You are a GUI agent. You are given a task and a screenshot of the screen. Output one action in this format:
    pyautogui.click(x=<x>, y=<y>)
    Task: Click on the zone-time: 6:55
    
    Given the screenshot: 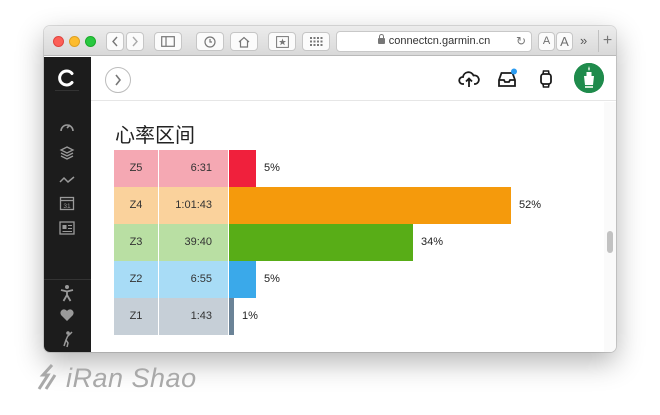 What is the action you would take?
    pyautogui.click(x=193, y=279)
    